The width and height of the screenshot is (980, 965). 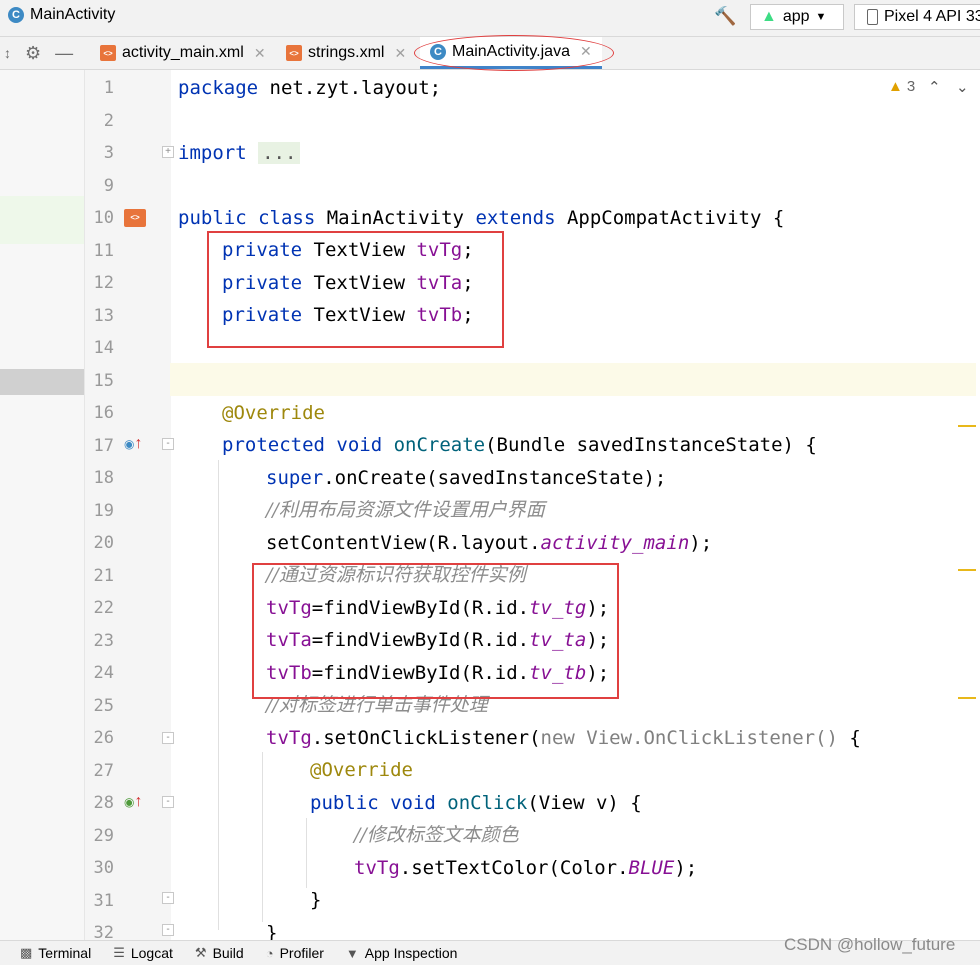 I want to click on code-line: tvTg.setTextColor(Color.BLUE);, so click(x=526, y=868).